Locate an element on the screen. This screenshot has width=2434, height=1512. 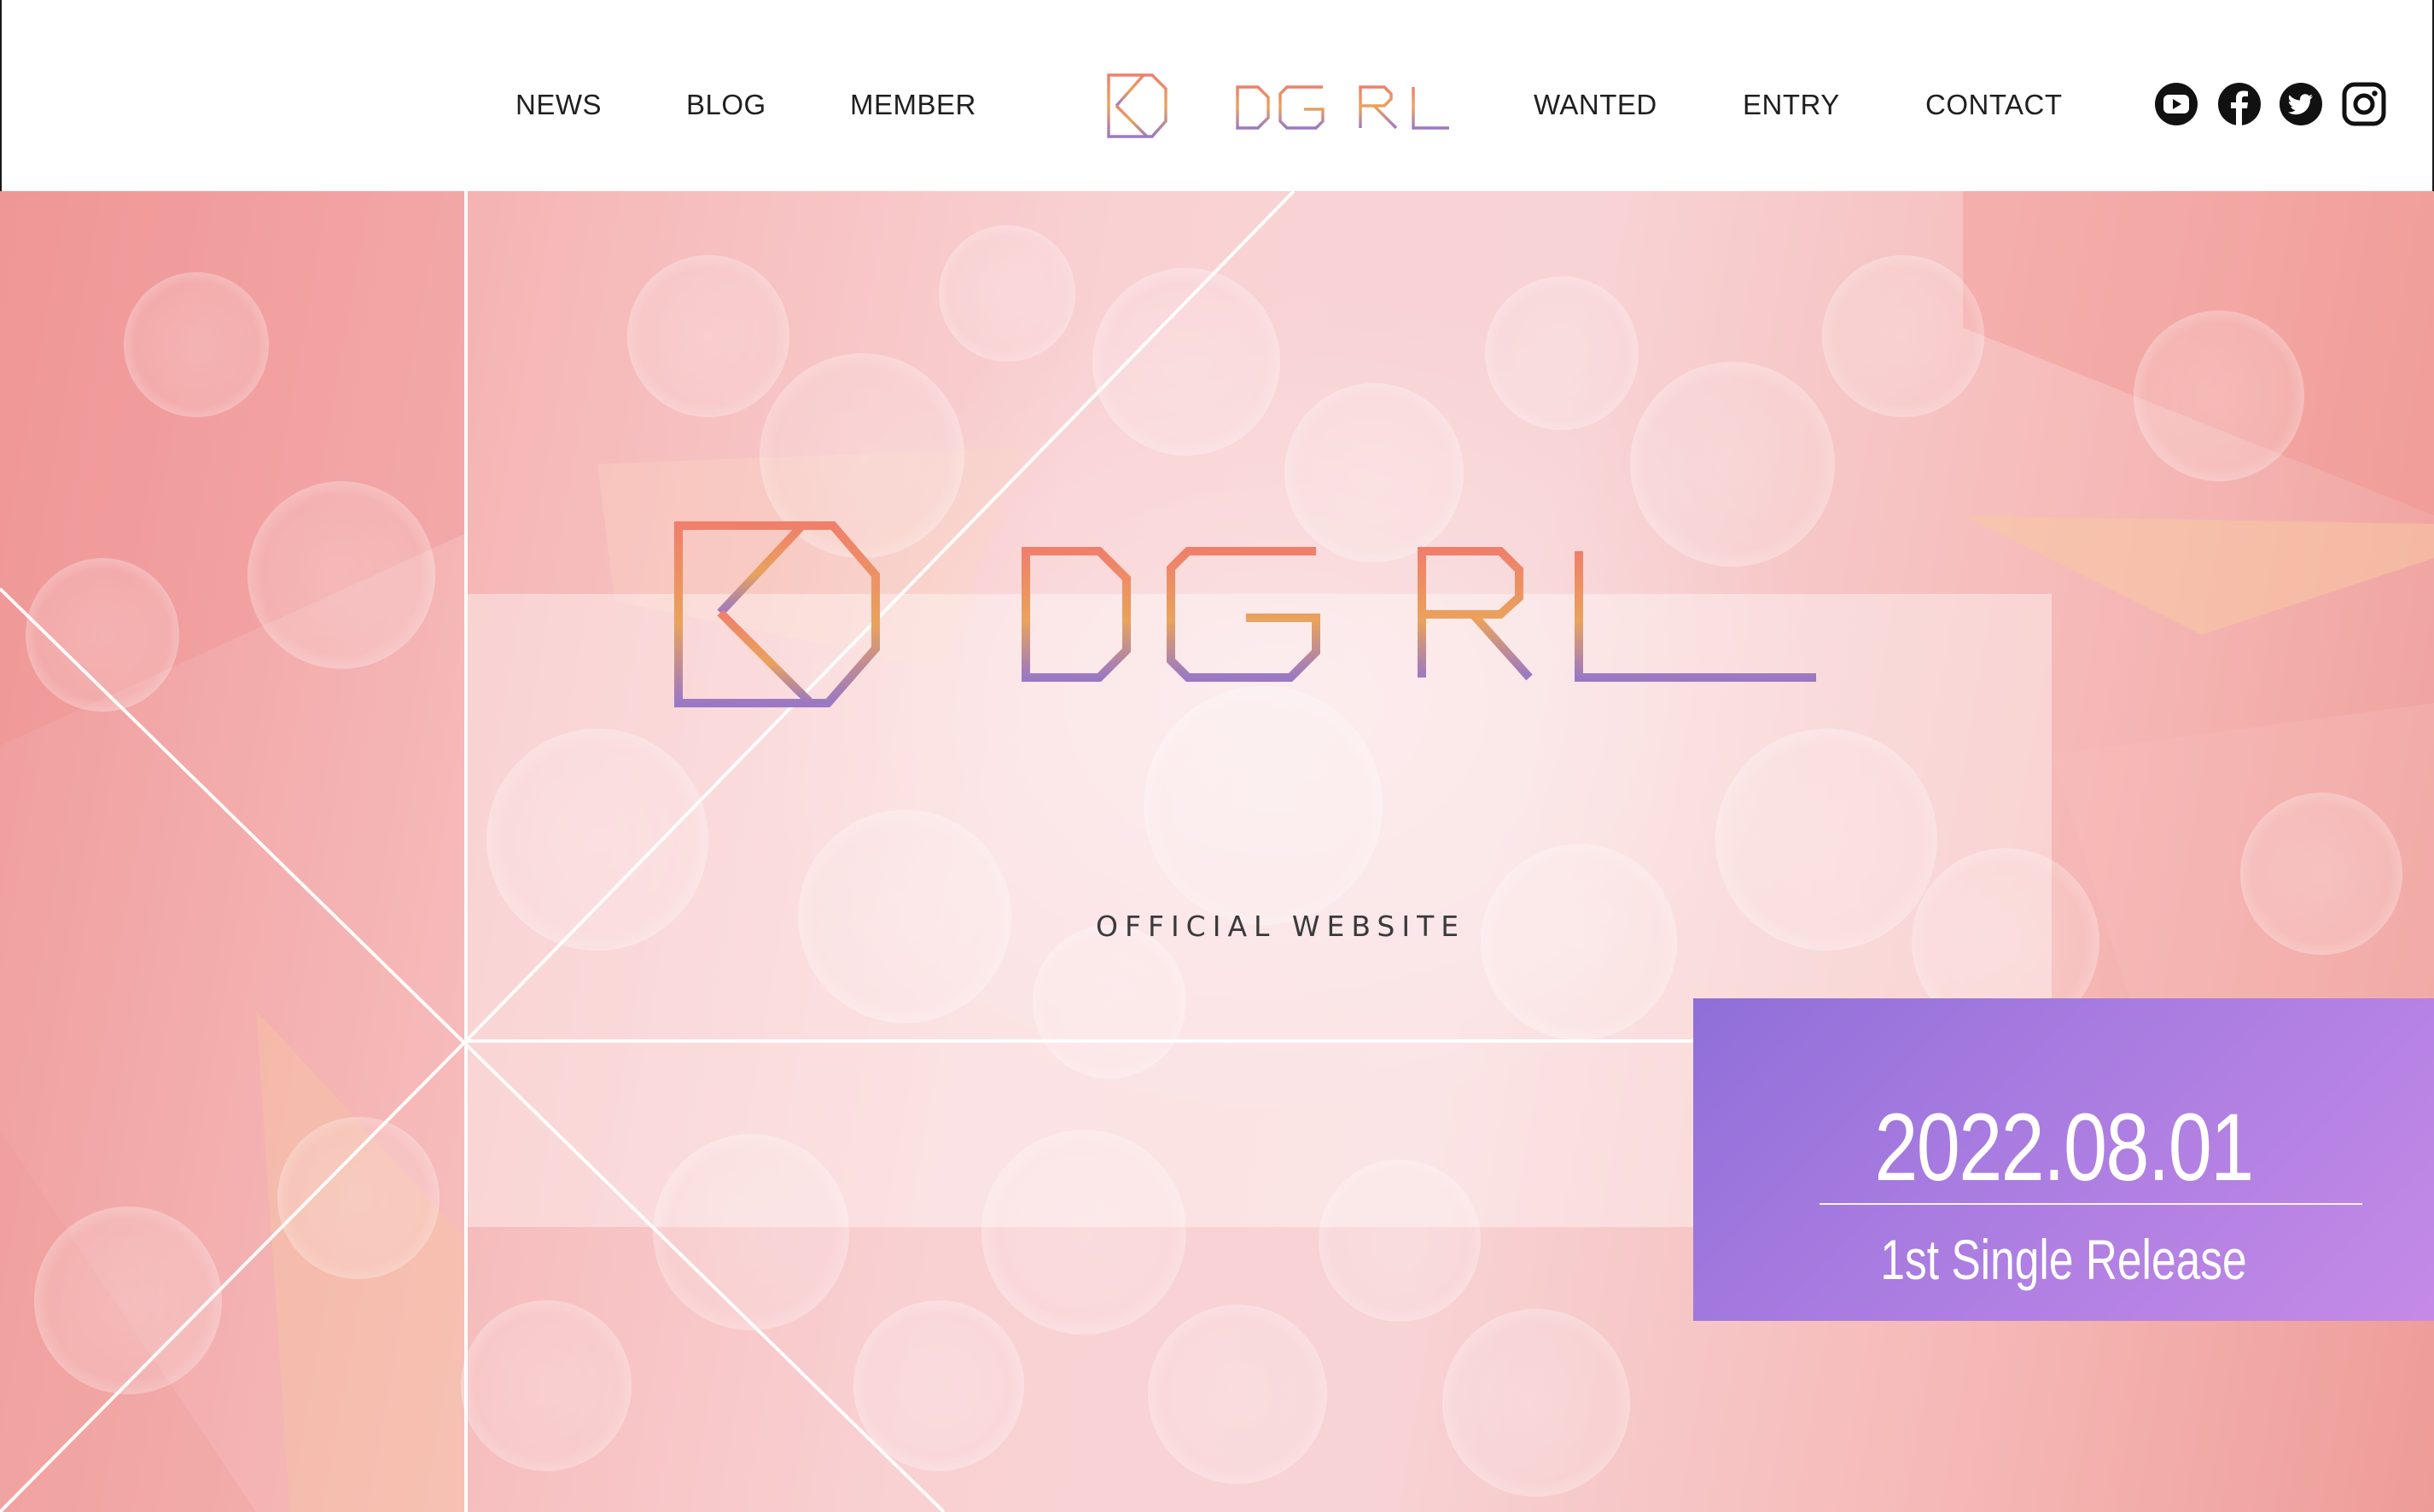
release-title: 1st Single Release is located at coordinates (2063, 1259).